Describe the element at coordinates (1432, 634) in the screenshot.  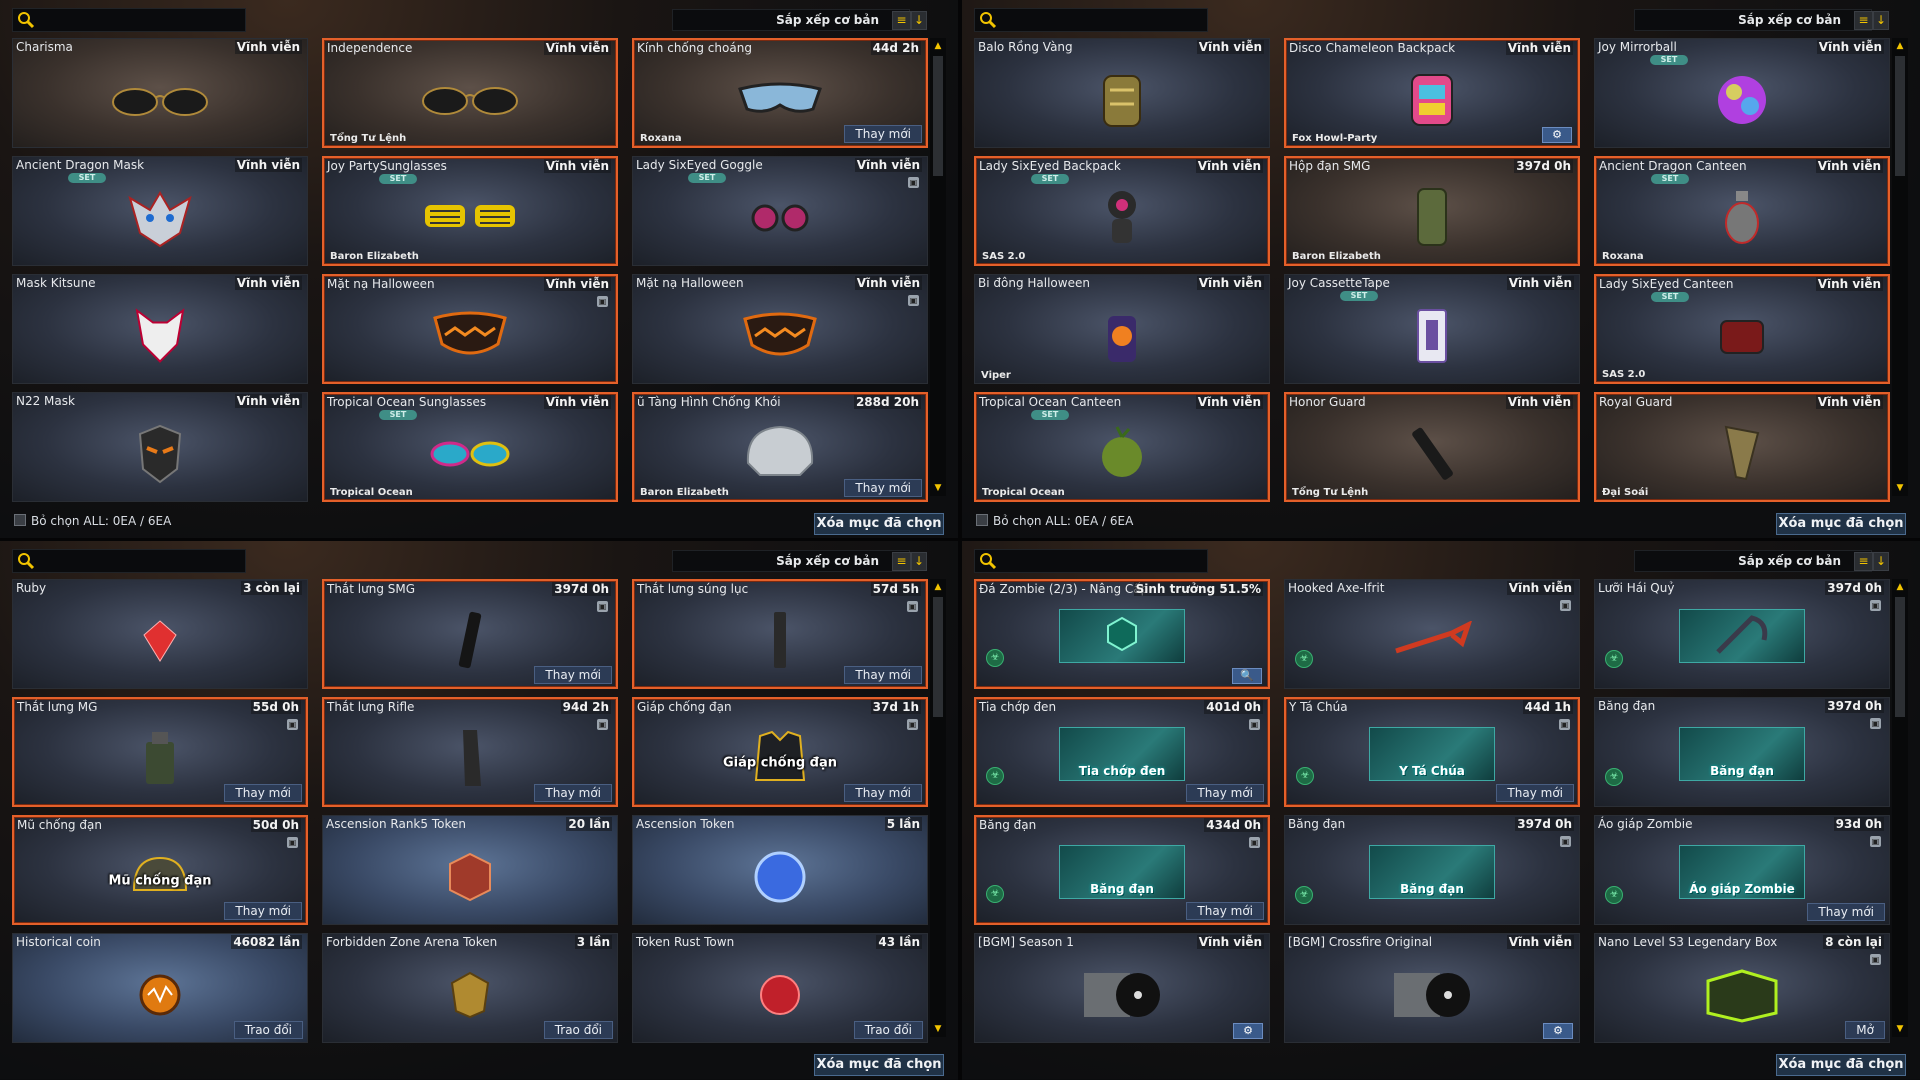
I see `inventory-item-card: Hooked Axe-Ifrit Vĩnh viễn ▣ ☣` at that location.